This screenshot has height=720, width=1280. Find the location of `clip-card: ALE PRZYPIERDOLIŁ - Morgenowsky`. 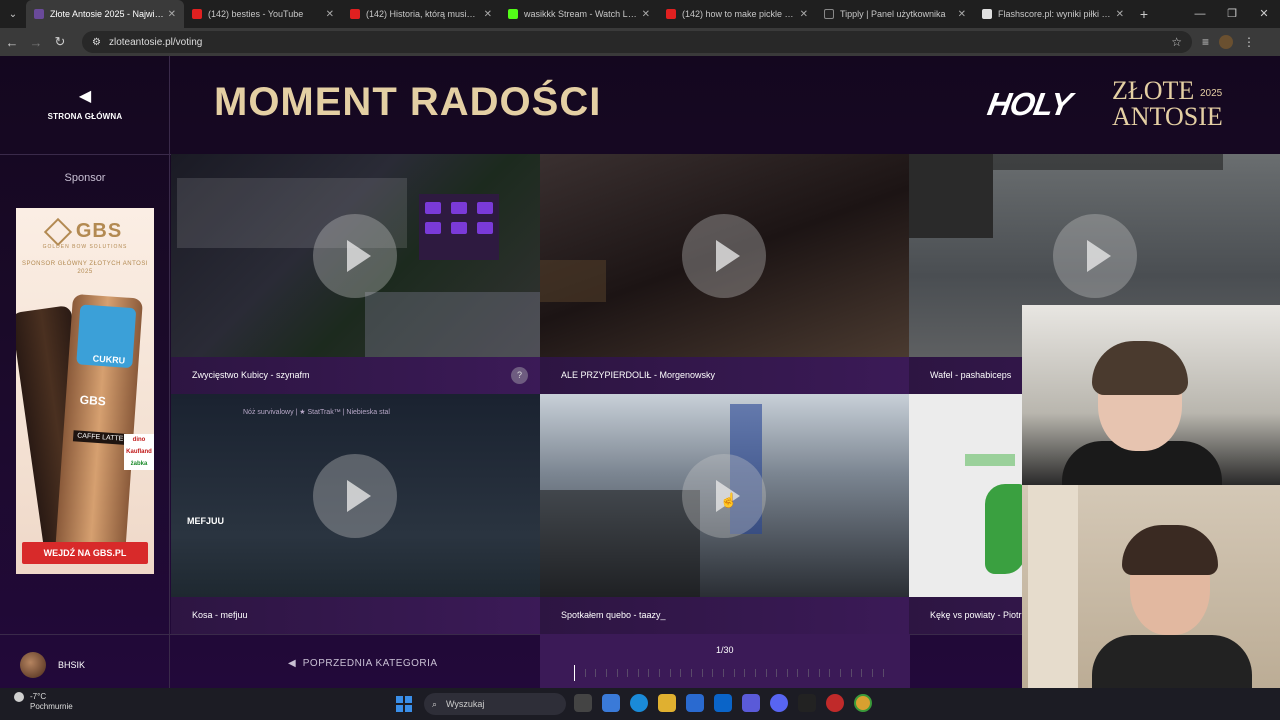

clip-card: ALE PRZYPIERDOLIŁ - Morgenowsky is located at coordinates (724, 274).